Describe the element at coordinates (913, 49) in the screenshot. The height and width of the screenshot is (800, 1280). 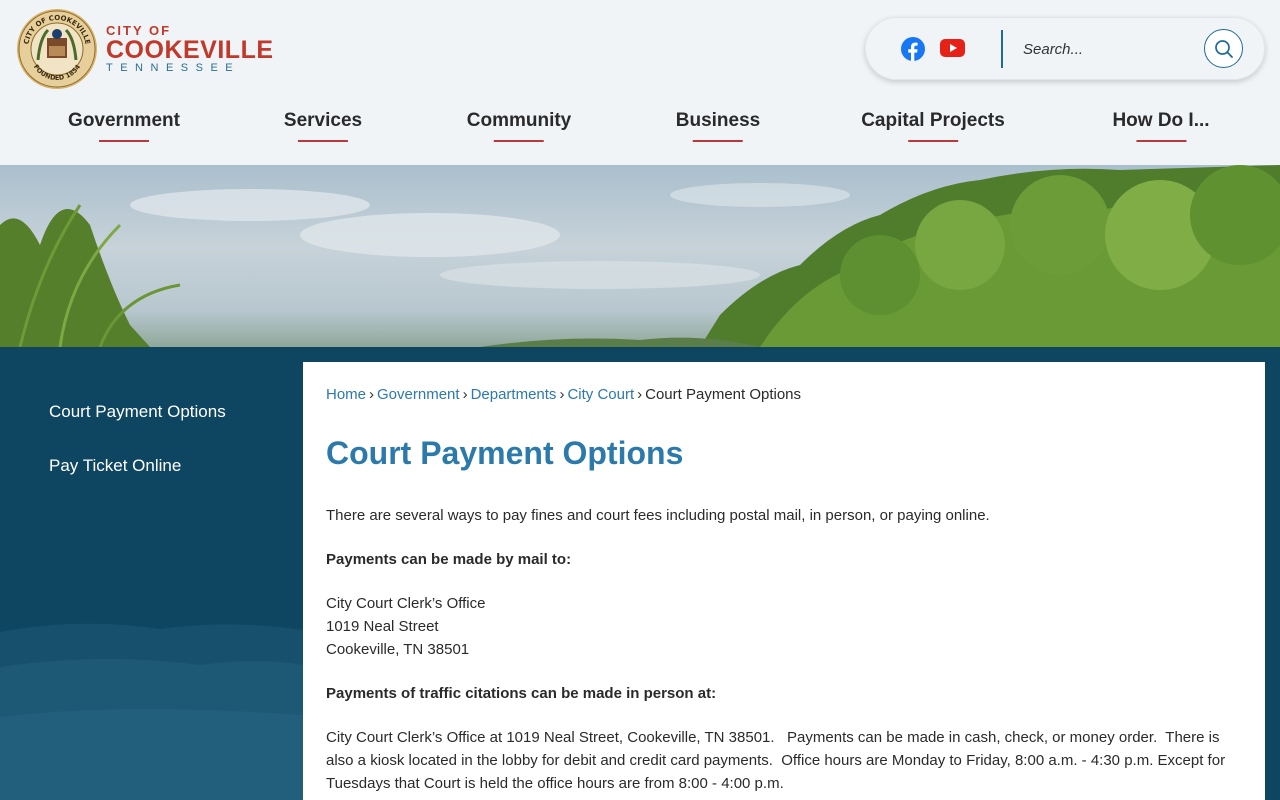
I see `facebook-icon` at that location.